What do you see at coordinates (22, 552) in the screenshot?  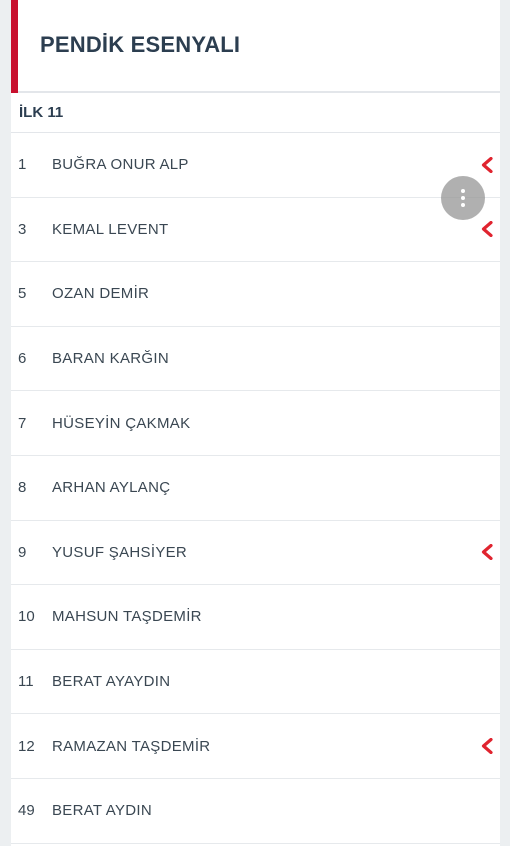 I see `player-number: 9` at bounding box center [22, 552].